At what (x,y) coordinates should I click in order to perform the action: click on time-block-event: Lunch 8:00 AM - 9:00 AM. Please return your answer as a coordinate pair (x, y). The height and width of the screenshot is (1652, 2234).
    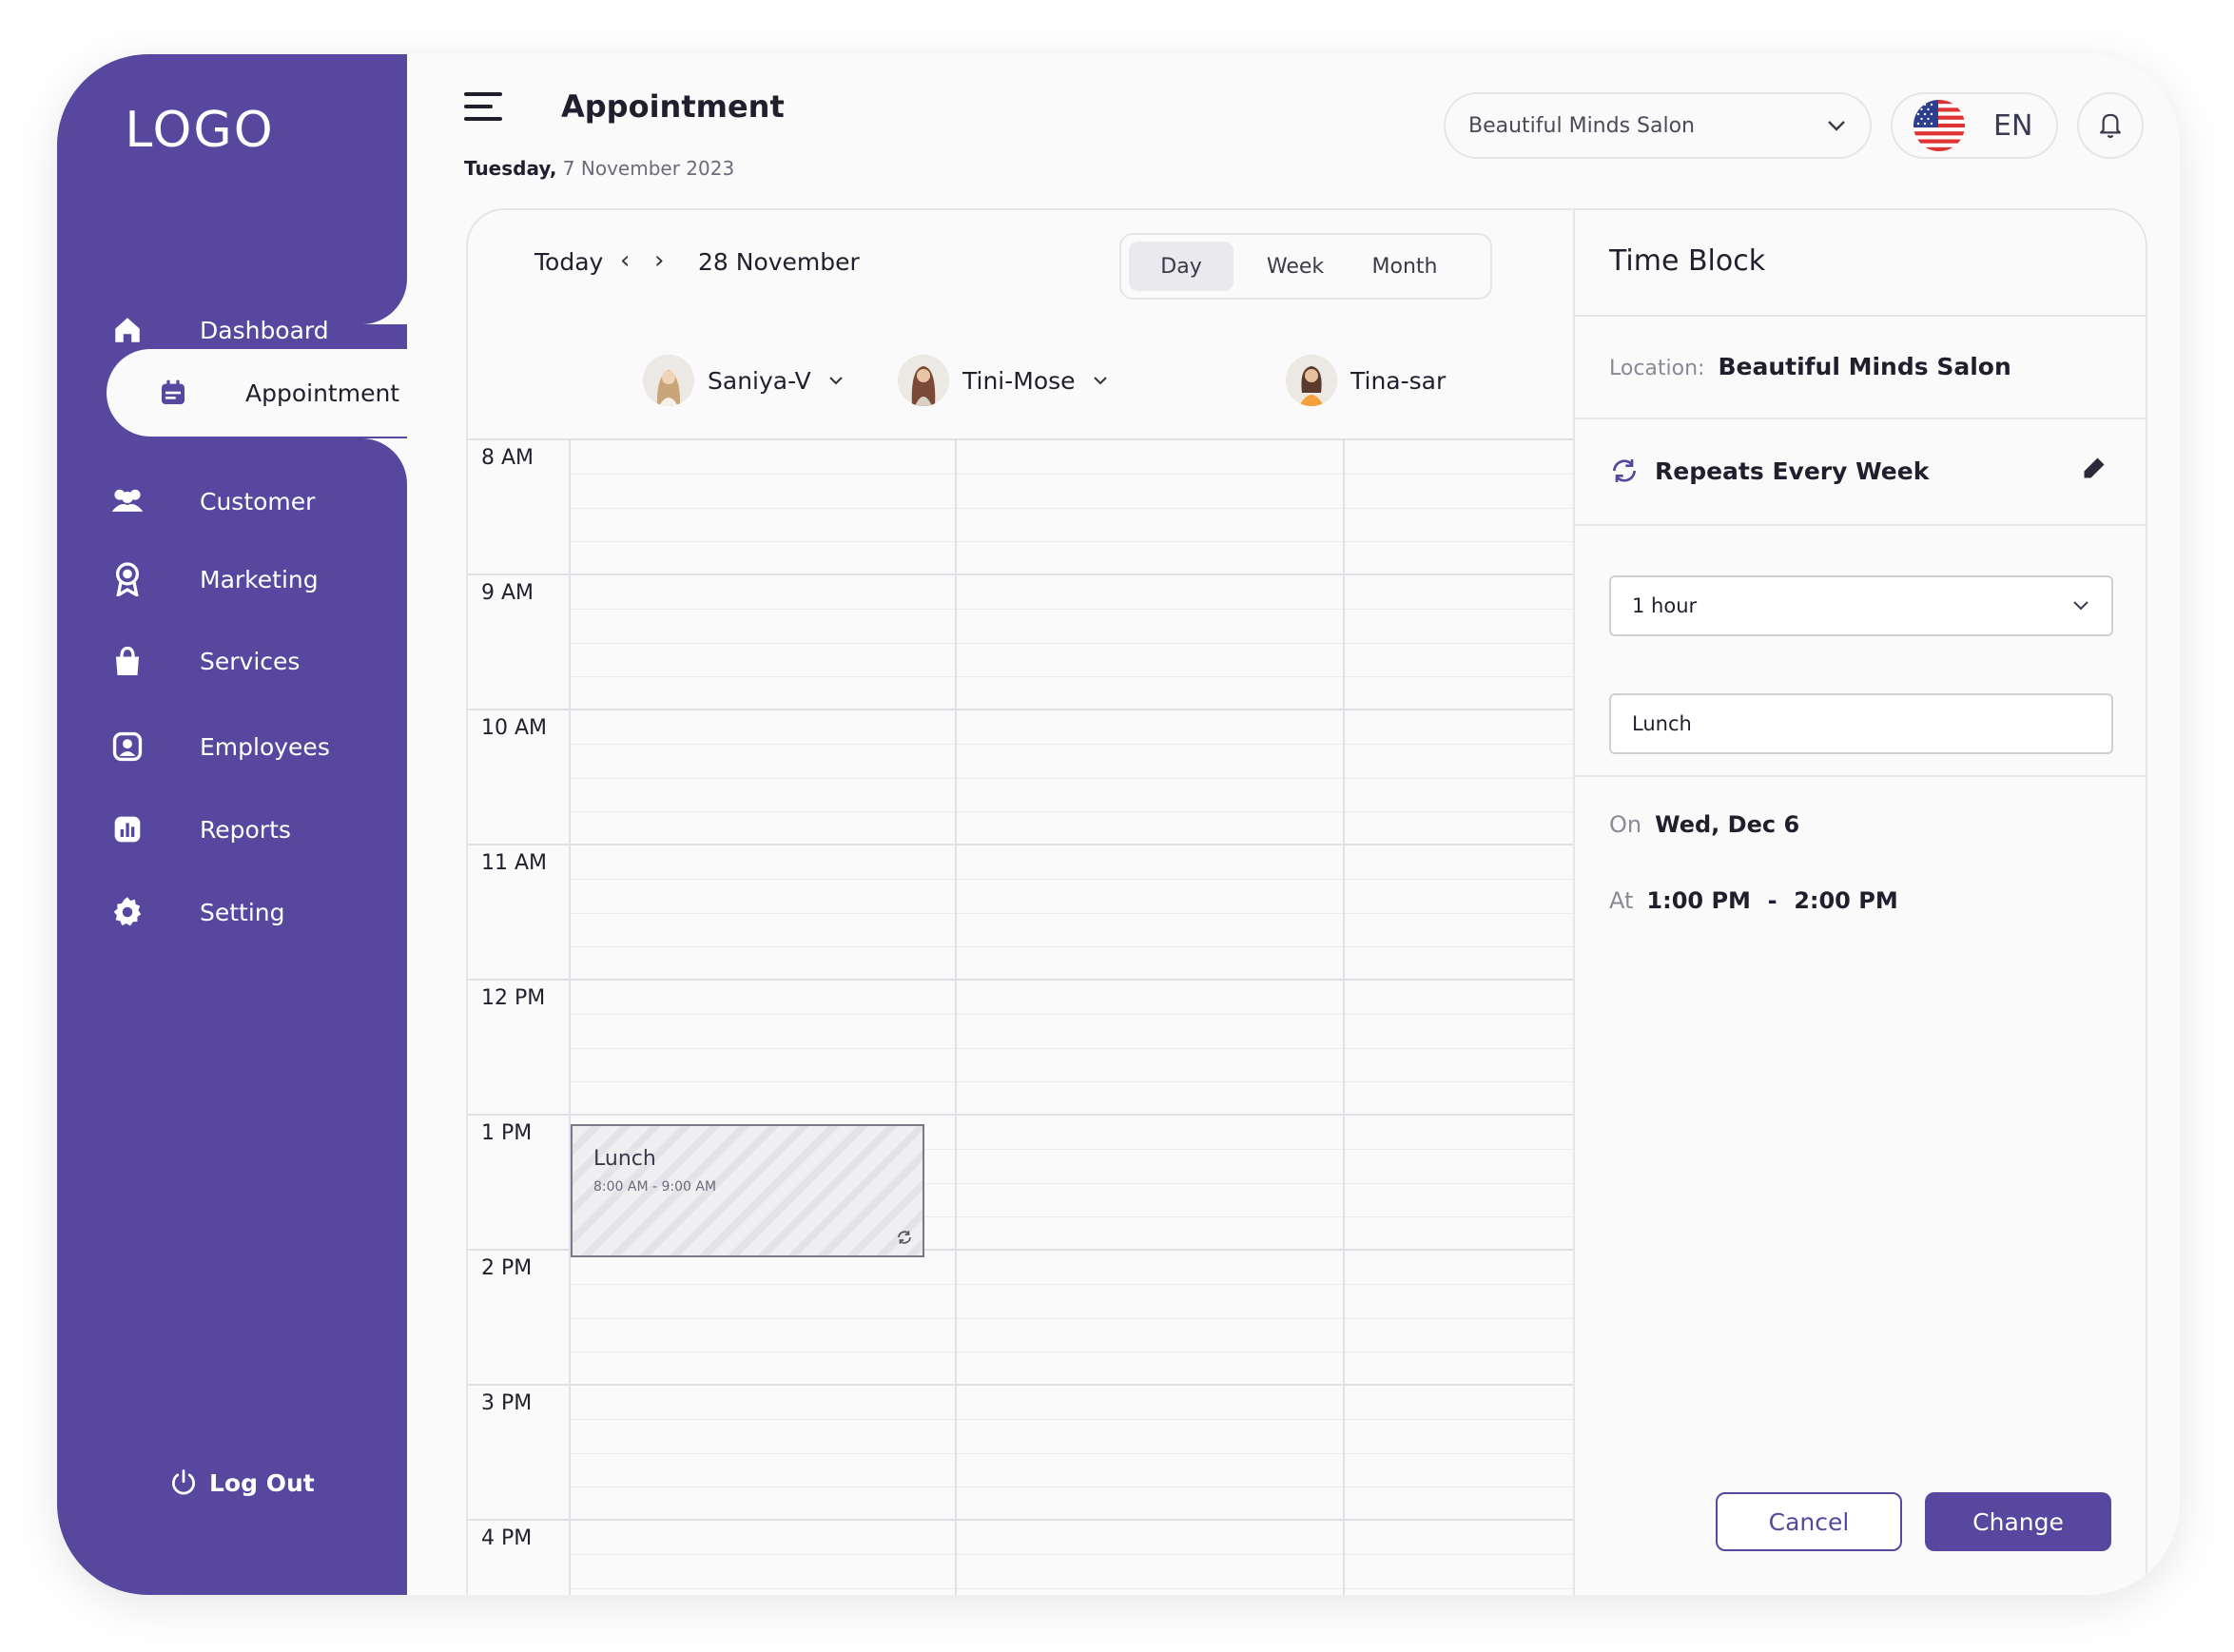
    Looking at the image, I should click on (747, 1190).